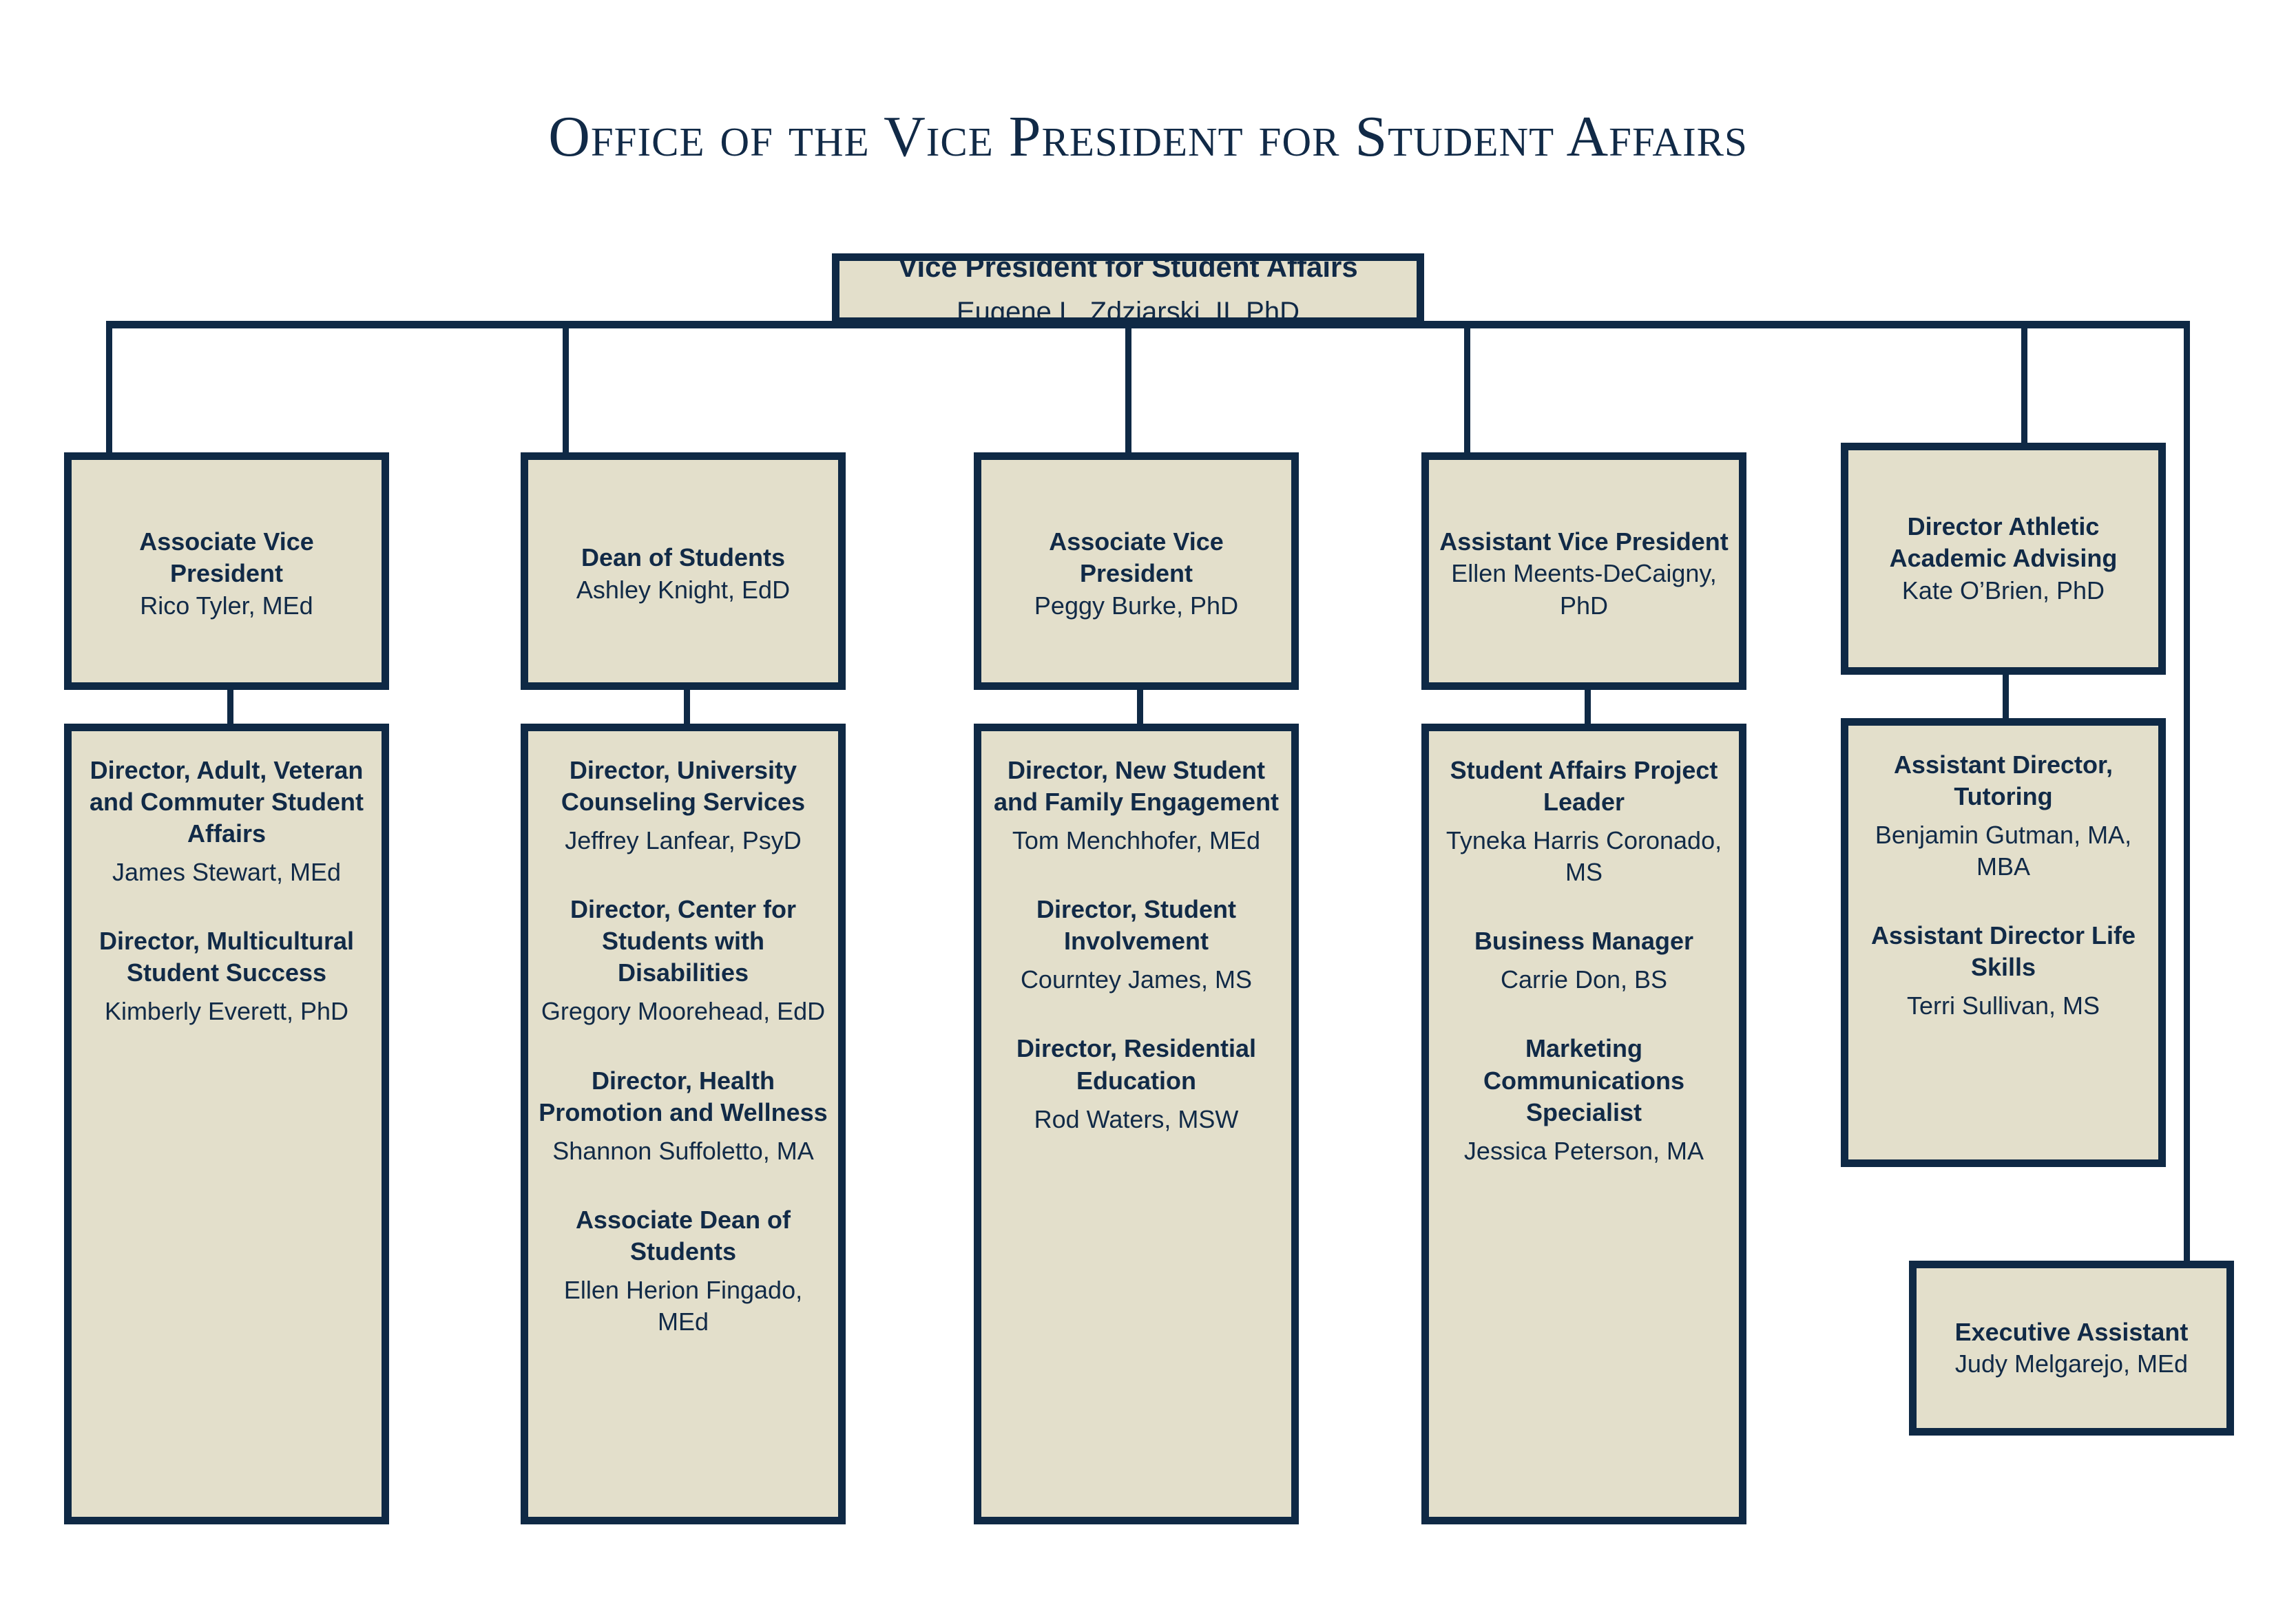 Image resolution: width=2296 pixels, height=1607 pixels. What do you see at coordinates (1583, 1150) in the screenshot?
I see `node-person: Jessica Peterson, MA` at bounding box center [1583, 1150].